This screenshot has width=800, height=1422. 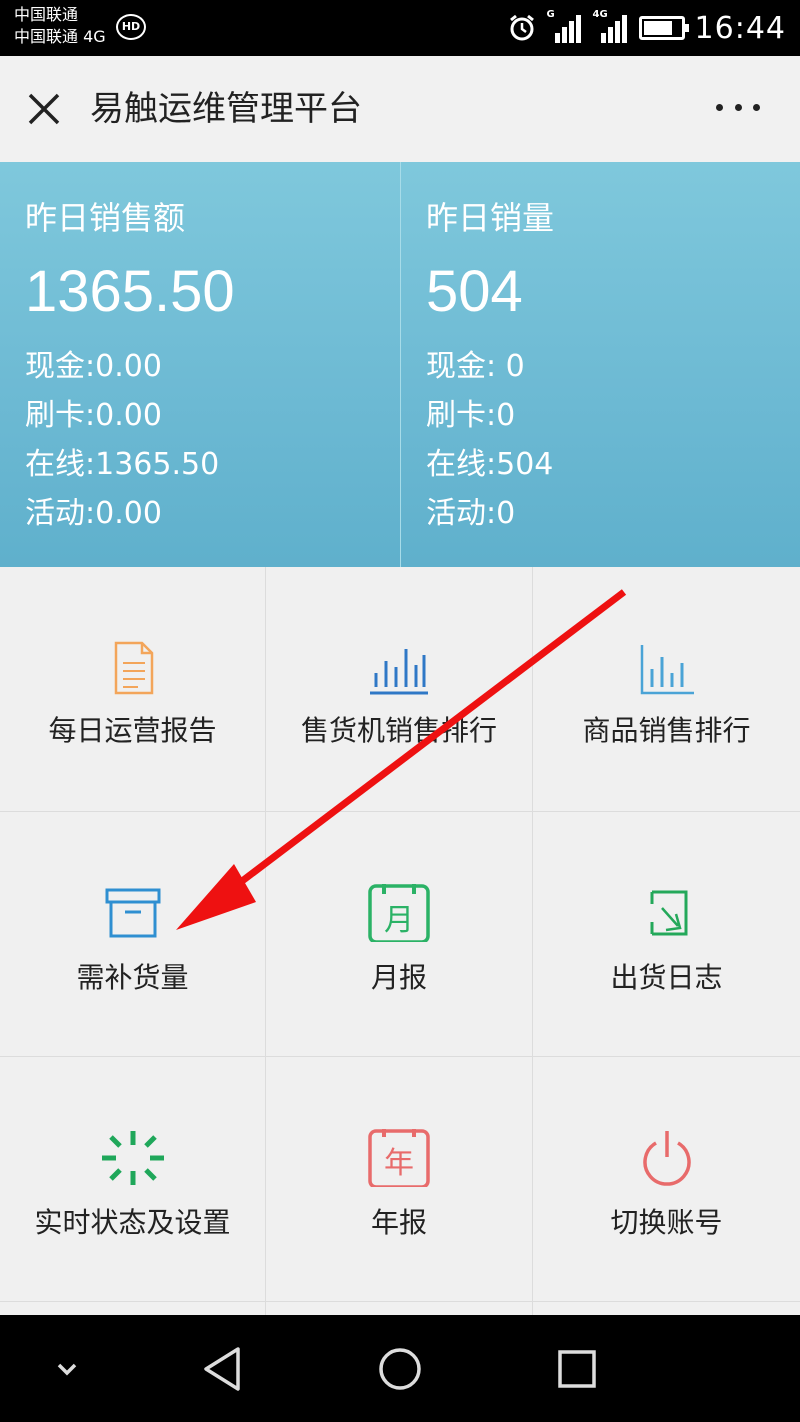 I want to click on menu-machine-ranking: 售货机销售排行, so click(x=399, y=689).